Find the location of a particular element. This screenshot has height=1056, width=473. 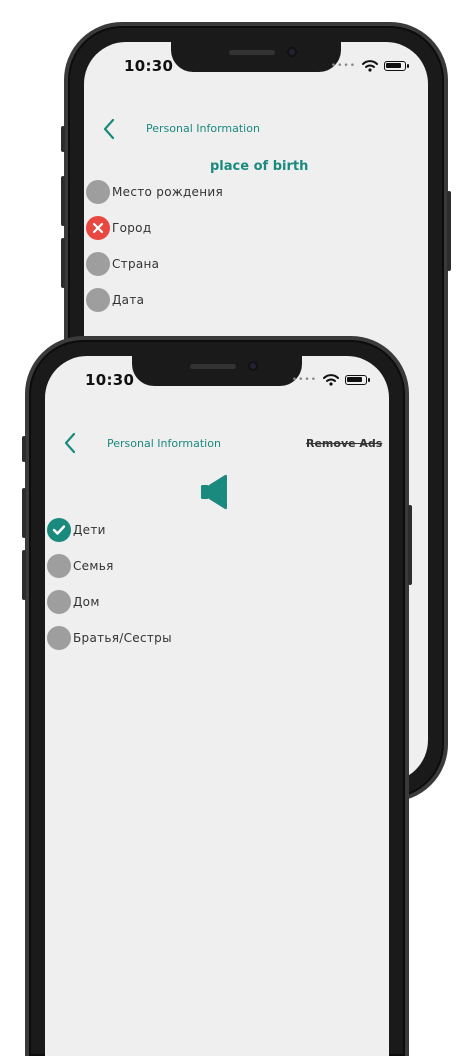

close-icon is located at coordinates (98, 228).